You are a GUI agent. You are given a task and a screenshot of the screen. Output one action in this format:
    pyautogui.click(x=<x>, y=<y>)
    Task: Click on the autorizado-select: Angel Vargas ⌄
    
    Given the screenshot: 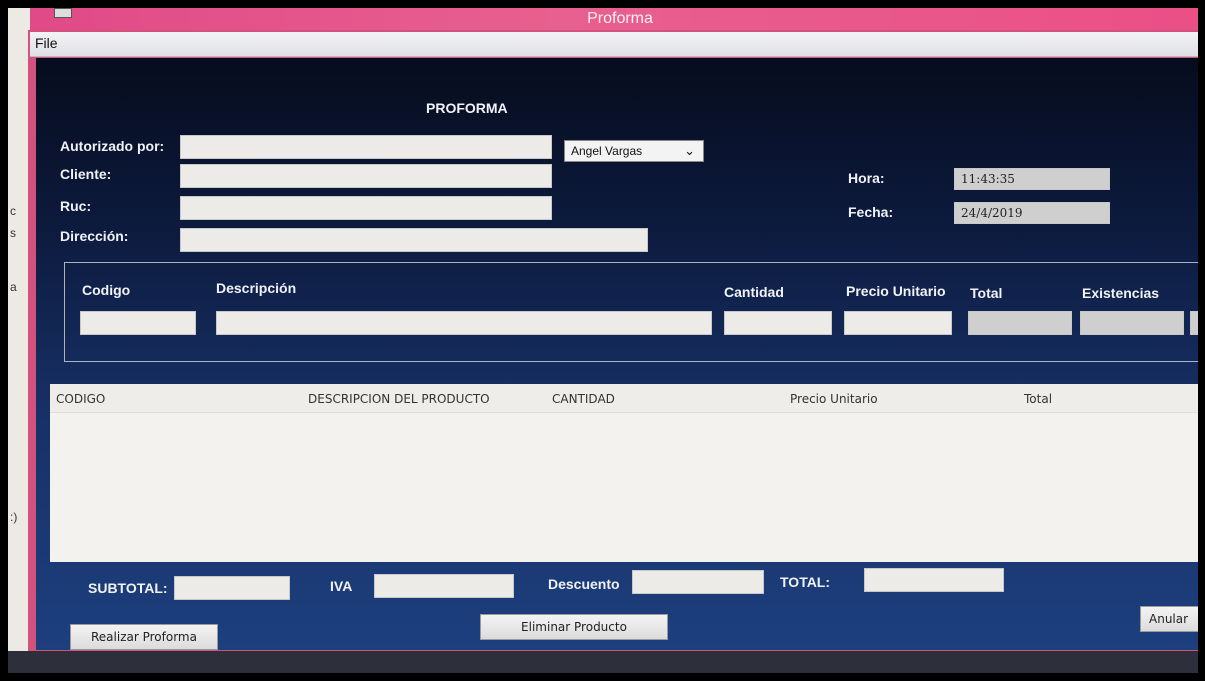 What is the action you would take?
    pyautogui.click(x=634, y=151)
    